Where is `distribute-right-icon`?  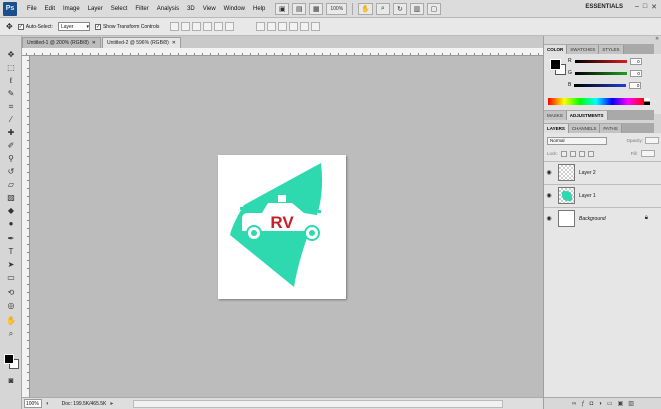
distribute-right-icon is located at coordinates (316, 26).